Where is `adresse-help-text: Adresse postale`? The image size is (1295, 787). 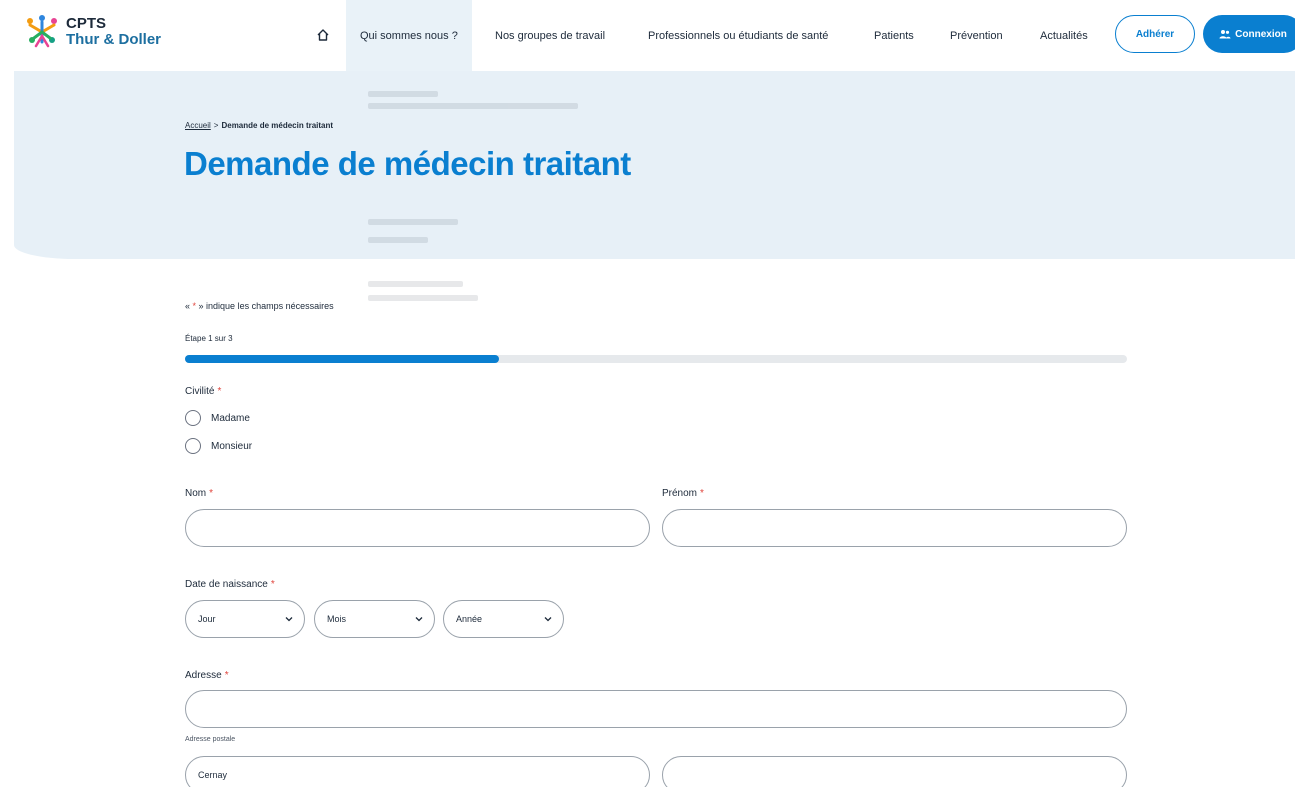 adresse-help-text: Adresse postale is located at coordinates (210, 739).